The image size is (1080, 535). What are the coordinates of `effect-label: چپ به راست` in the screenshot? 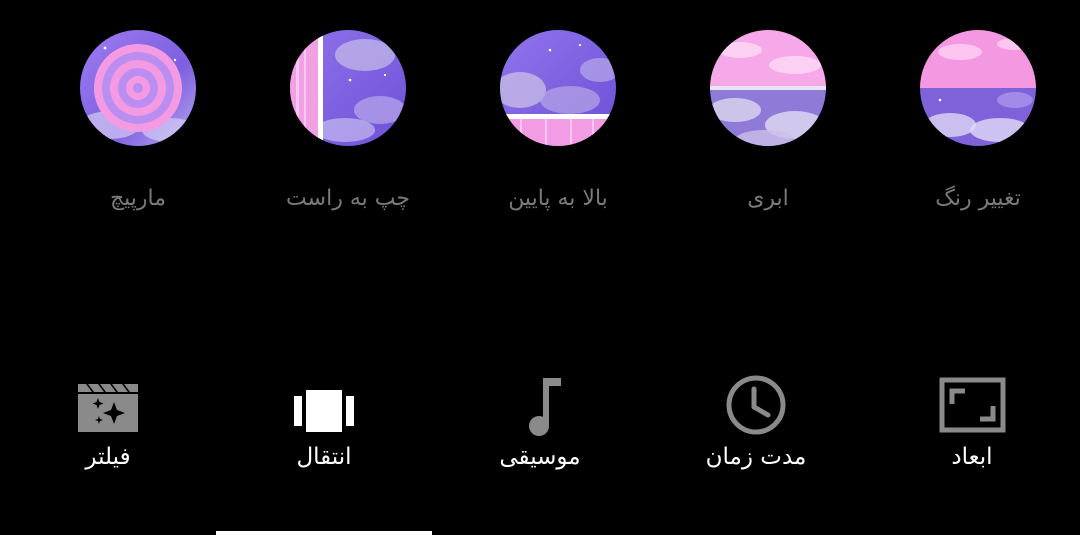 It's located at (348, 198).